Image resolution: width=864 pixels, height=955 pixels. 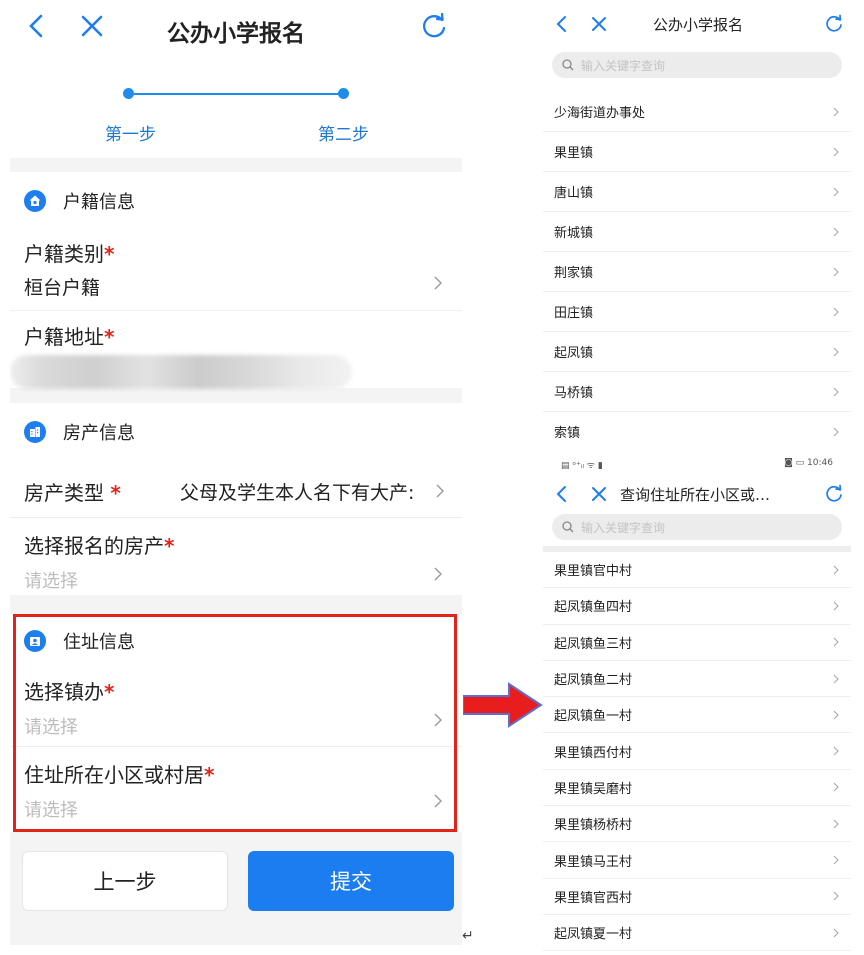 What do you see at coordinates (697, 232) in the screenshot?
I see `list-item: 新城镇` at bounding box center [697, 232].